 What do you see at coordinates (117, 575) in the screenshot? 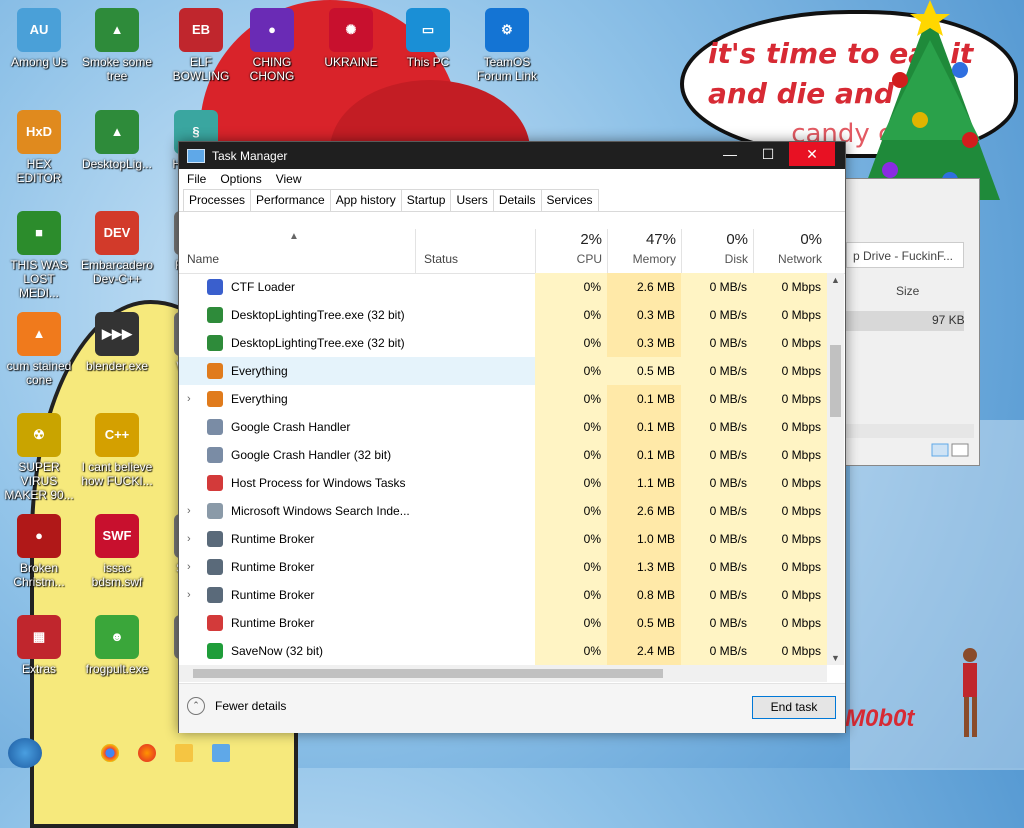
I see `desktop-icon-label: issac bdsm.swf` at bounding box center [117, 575].